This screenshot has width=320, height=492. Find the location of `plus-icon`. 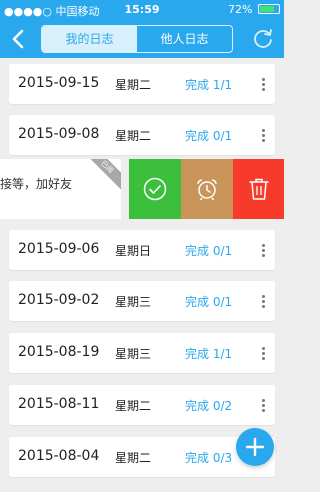

plus-icon is located at coordinates (255, 447).